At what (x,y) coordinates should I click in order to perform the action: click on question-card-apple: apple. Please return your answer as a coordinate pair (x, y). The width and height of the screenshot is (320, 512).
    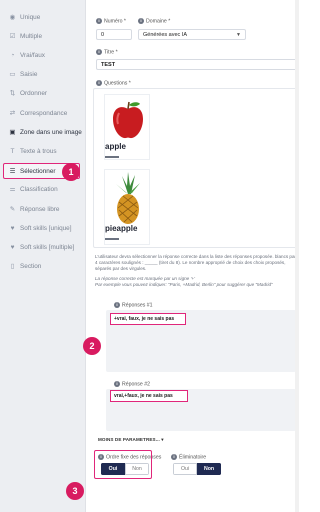
    Looking at the image, I should click on (127, 127).